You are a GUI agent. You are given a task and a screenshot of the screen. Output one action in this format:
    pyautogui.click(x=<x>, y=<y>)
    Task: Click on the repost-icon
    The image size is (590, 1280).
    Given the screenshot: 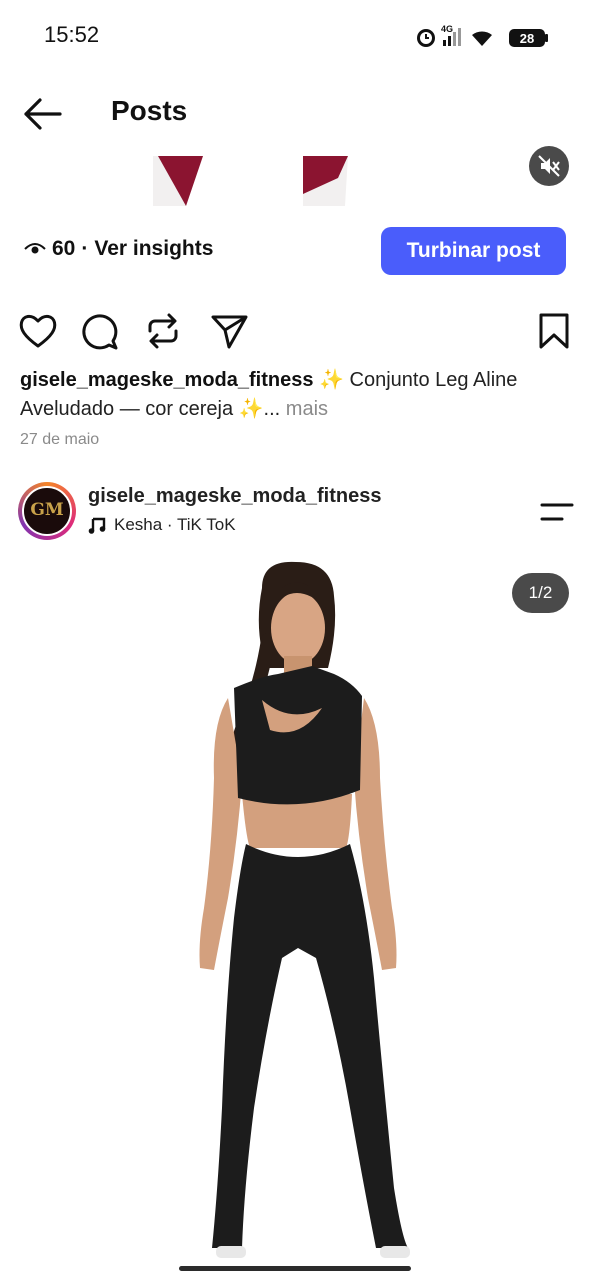 What is the action you would take?
    pyautogui.click(x=163, y=331)
    